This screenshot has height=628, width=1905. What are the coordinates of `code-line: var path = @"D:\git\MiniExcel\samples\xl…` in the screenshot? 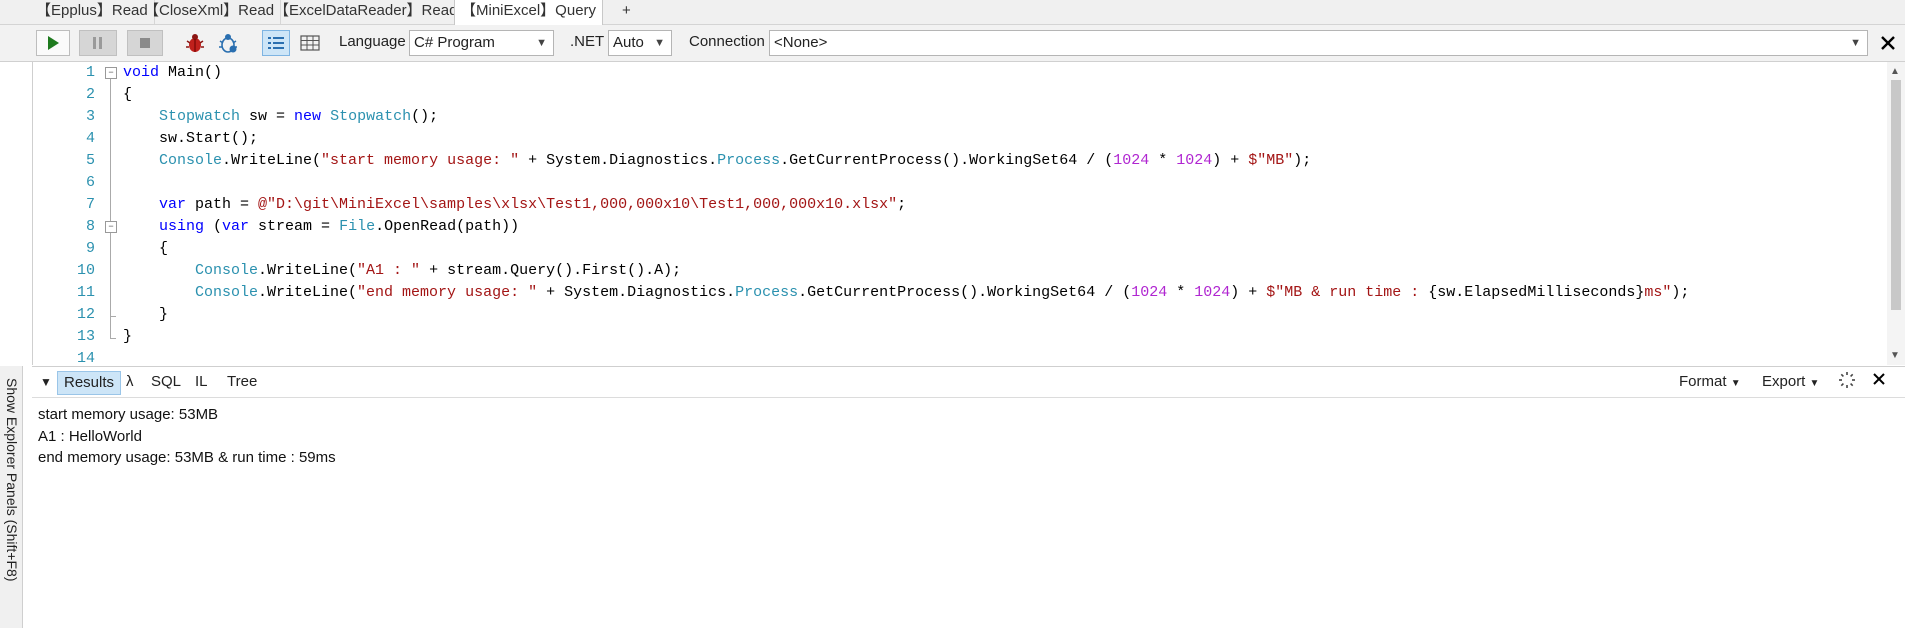 It's located at (532, 205).